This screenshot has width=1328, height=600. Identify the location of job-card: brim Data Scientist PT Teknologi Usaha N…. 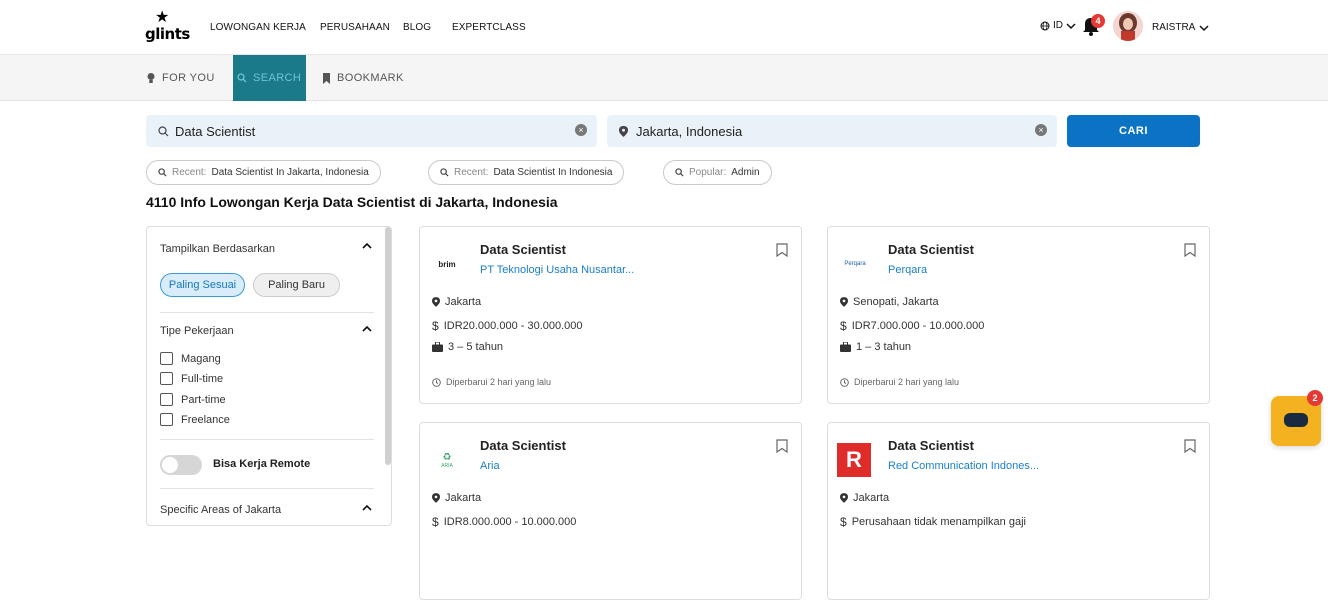
(610, 315).